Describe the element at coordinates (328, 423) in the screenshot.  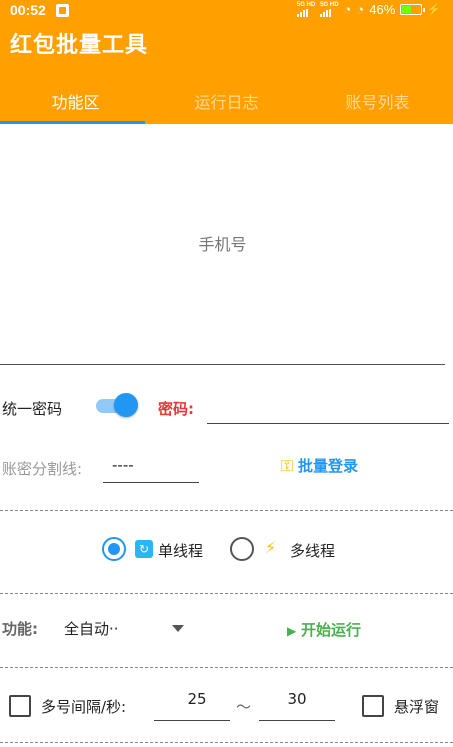
I see `password-field` at that location.